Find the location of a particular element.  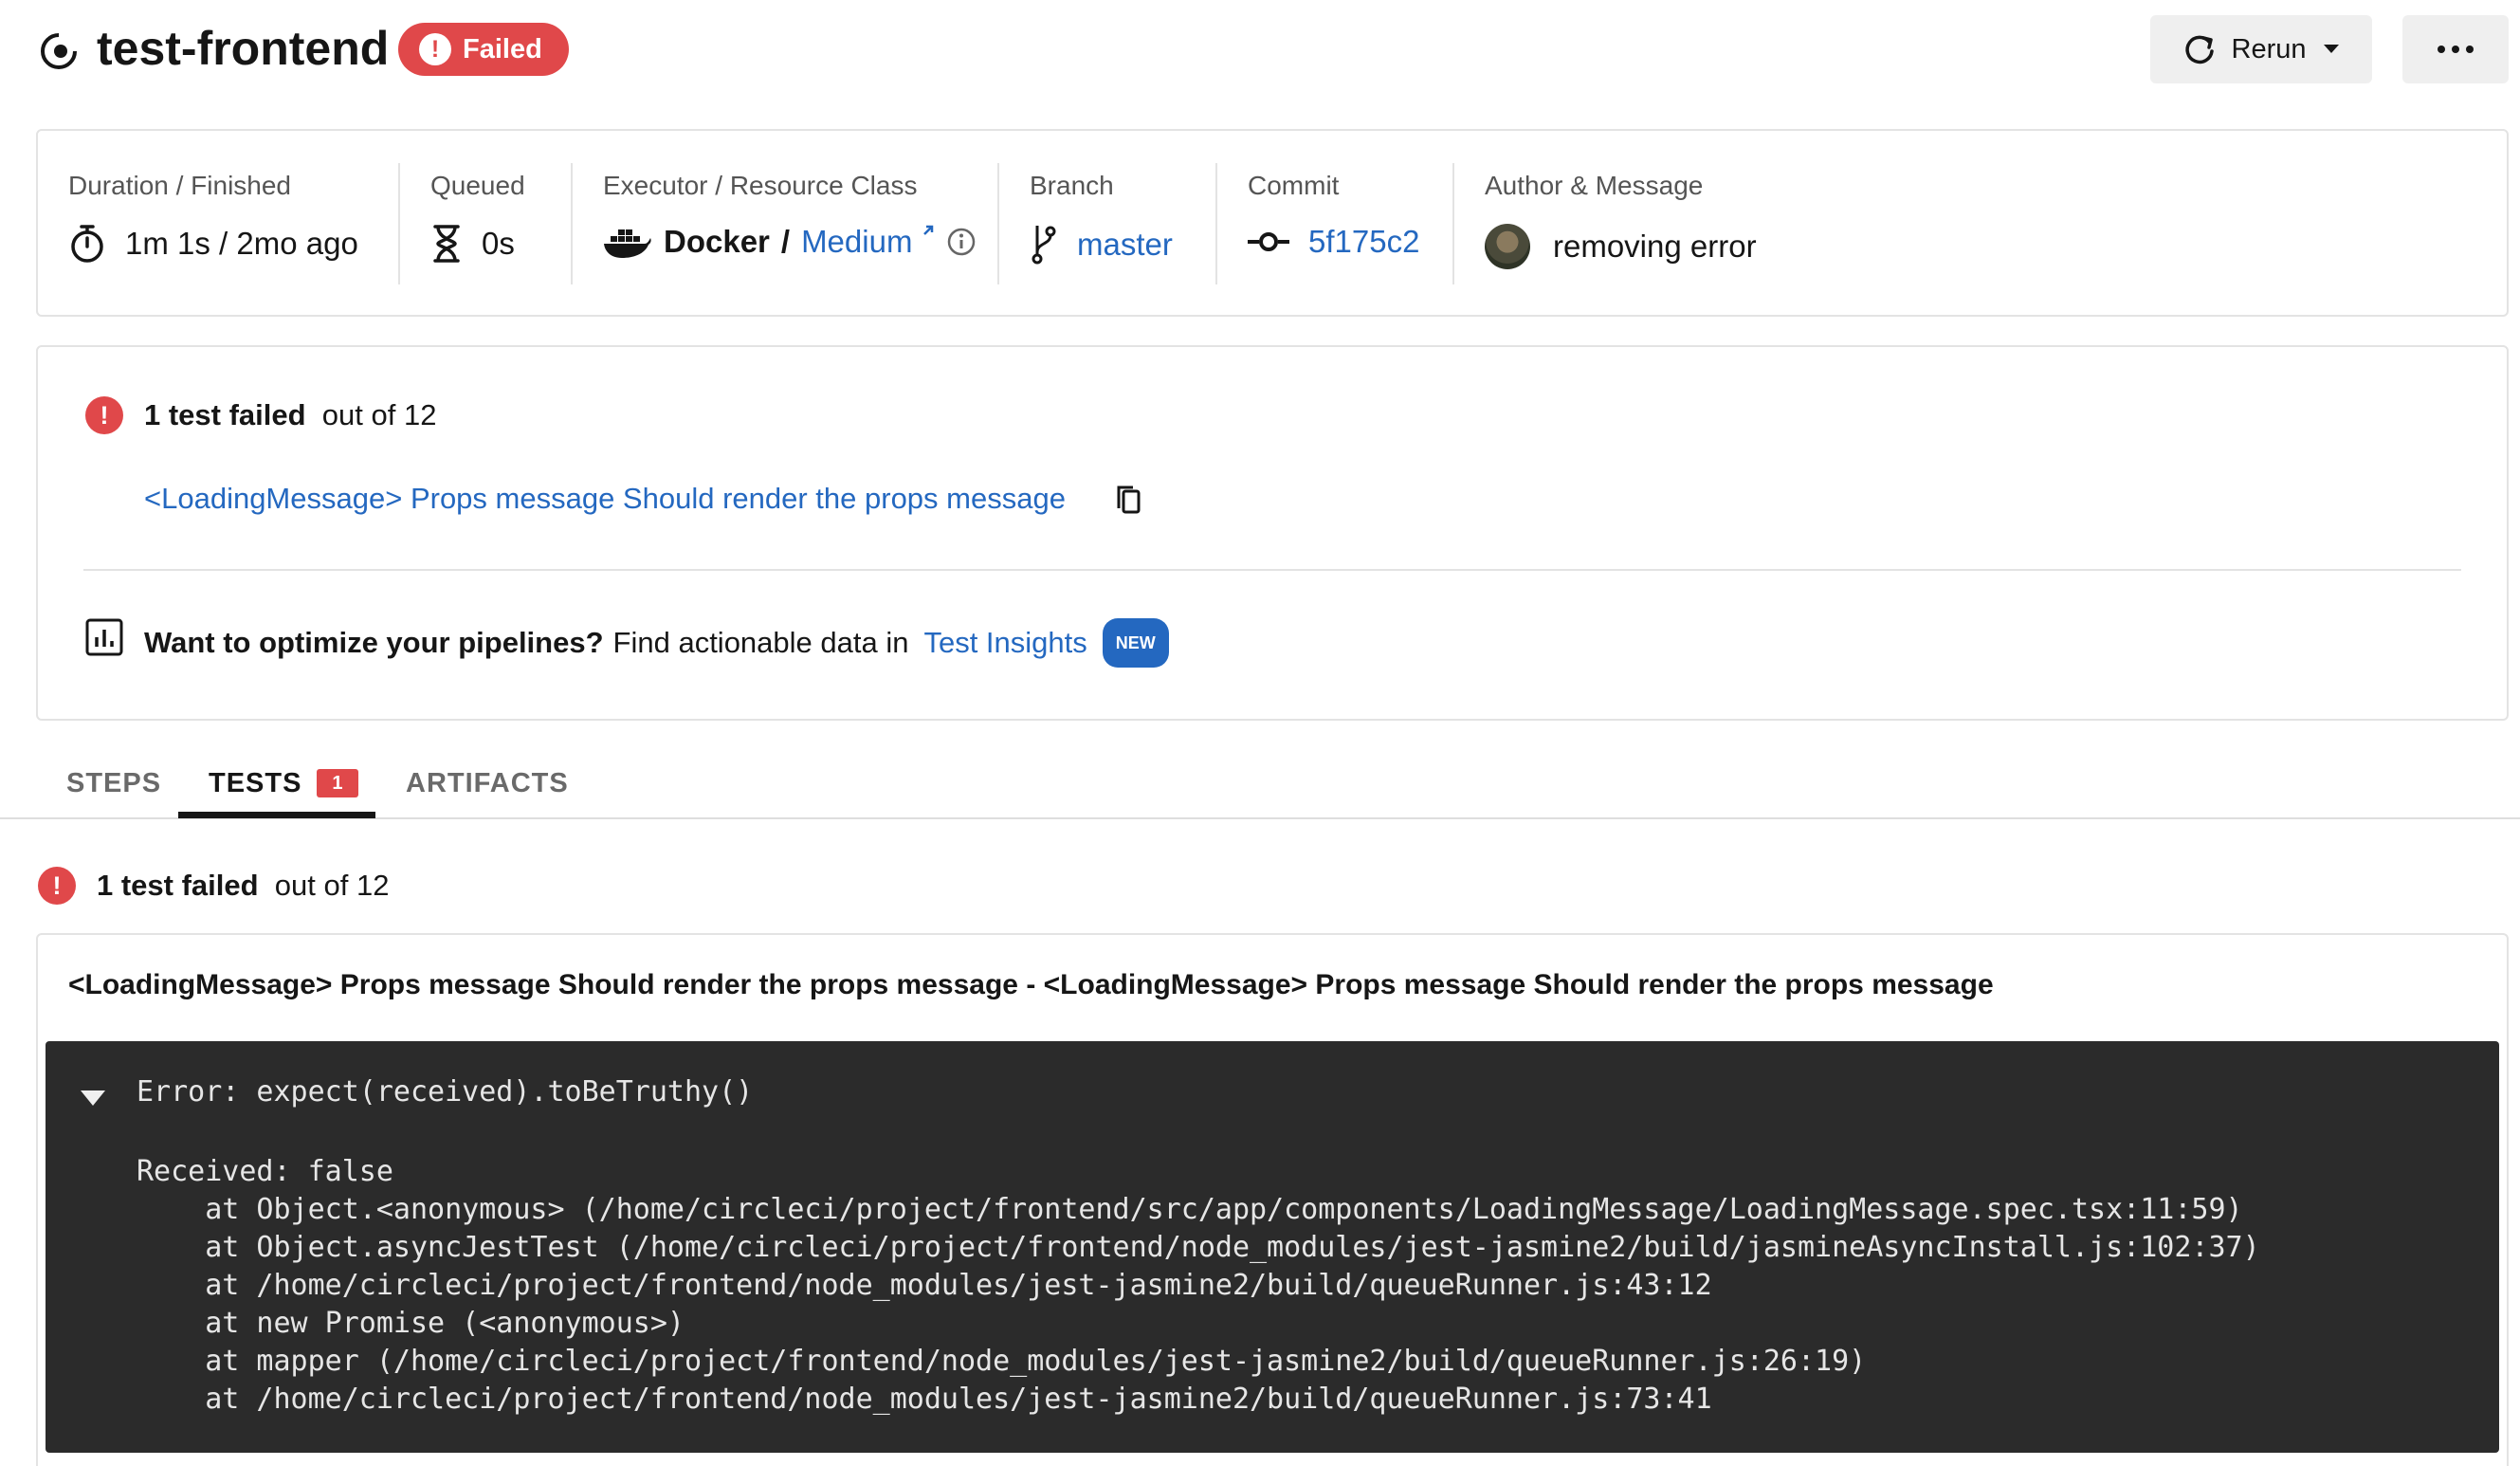

results-failed-total: out of 12 is located at coordinates (332, 885).